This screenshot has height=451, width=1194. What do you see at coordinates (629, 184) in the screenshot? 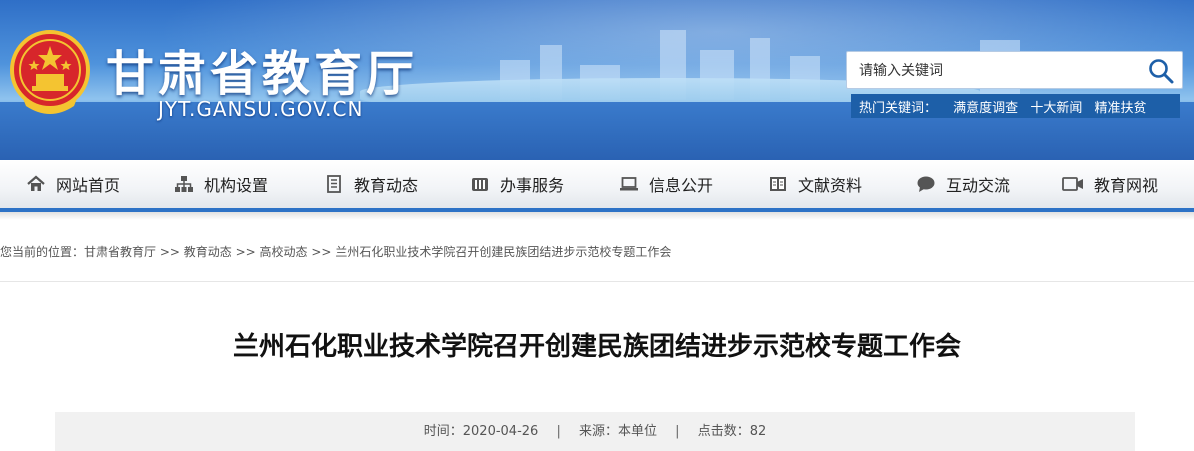
I see `laptop-icon` at bounding box center [629, 184].